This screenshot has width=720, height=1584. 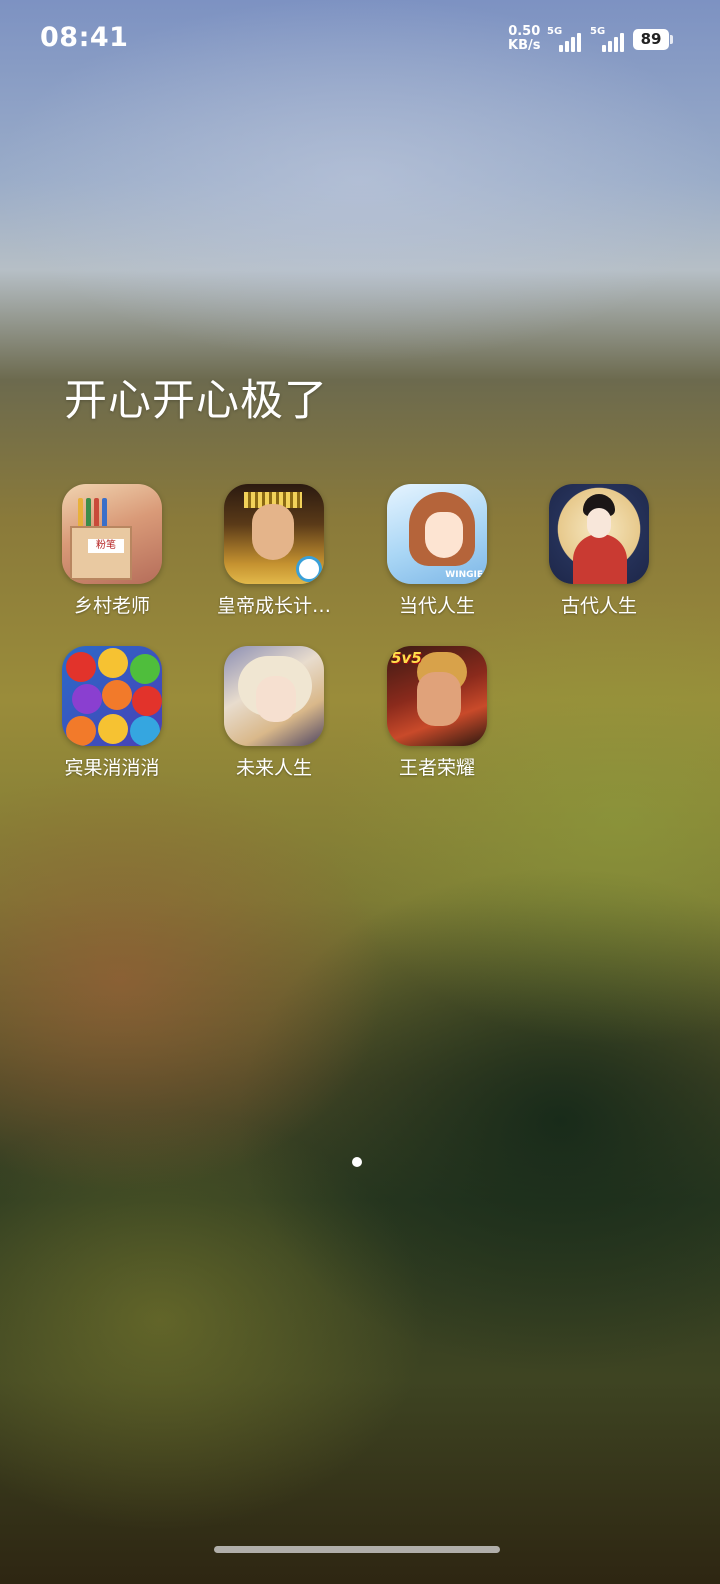 What do you see at coordinates (112, 534) in the screenshot?
I see `teacher-game-icon: 粉笔` at bounding box center [112, 534].